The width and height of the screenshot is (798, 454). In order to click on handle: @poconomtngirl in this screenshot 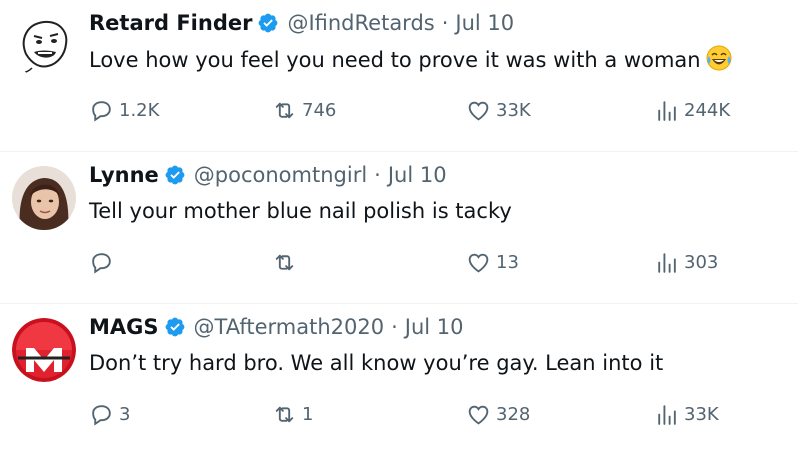, I will do `click(280, 175)`.